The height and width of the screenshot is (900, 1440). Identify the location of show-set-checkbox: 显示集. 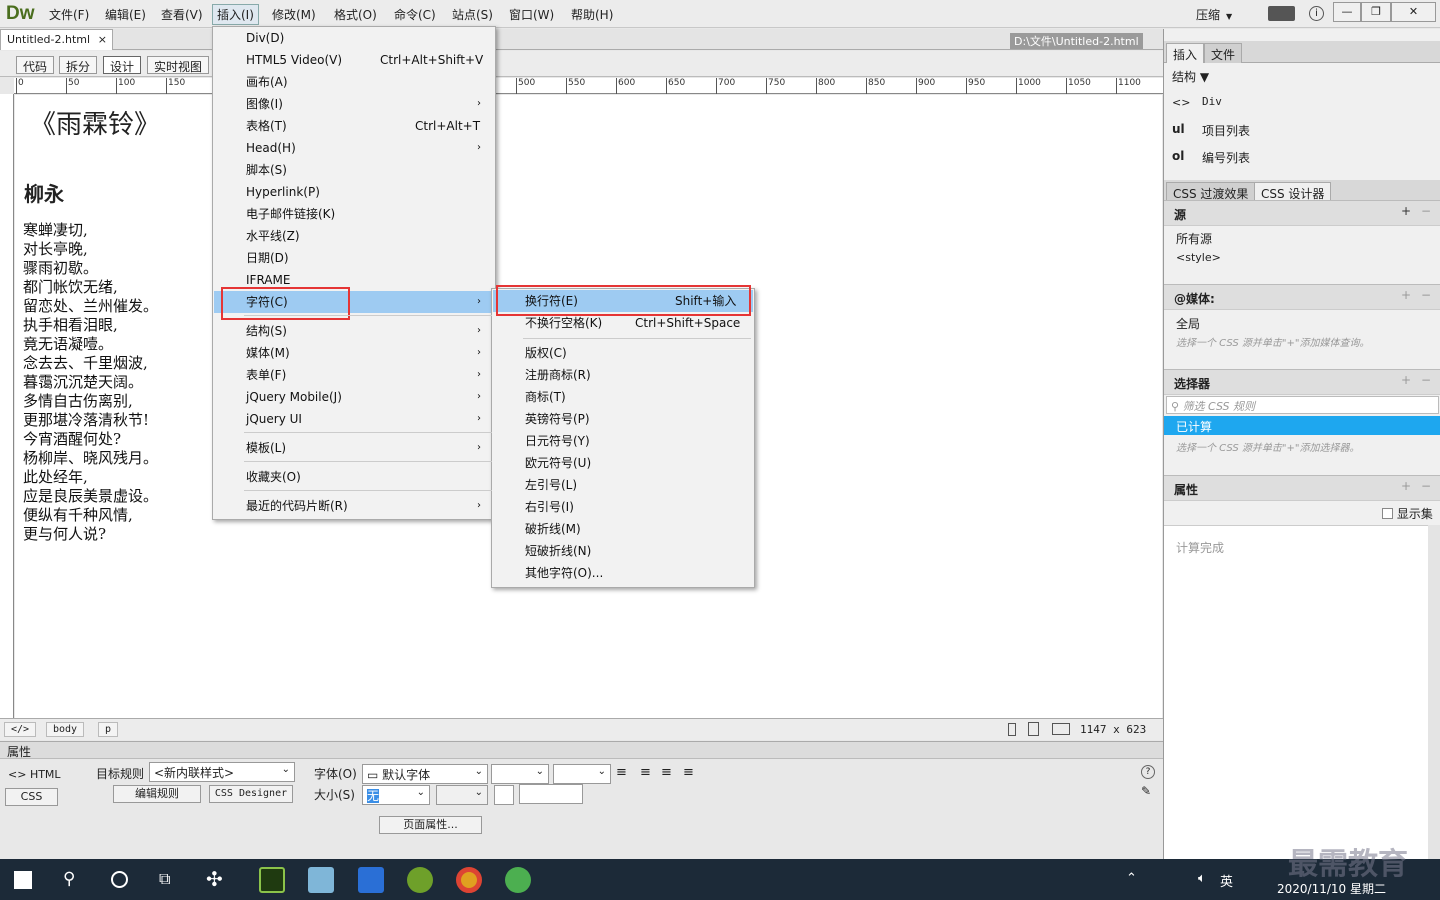
(1407, 513).